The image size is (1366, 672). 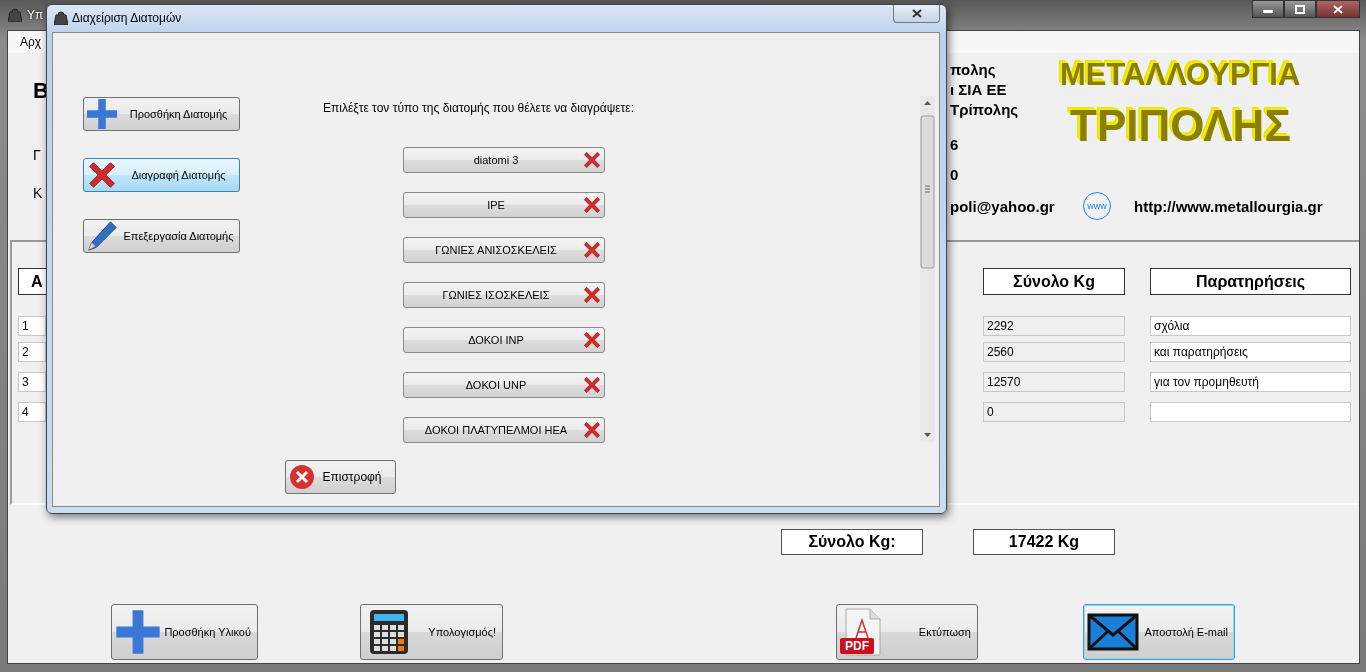 What do you see at coordinates (302, 477) in the screenshot?
I see `cancel-icon` at bounding box center [302, 477].